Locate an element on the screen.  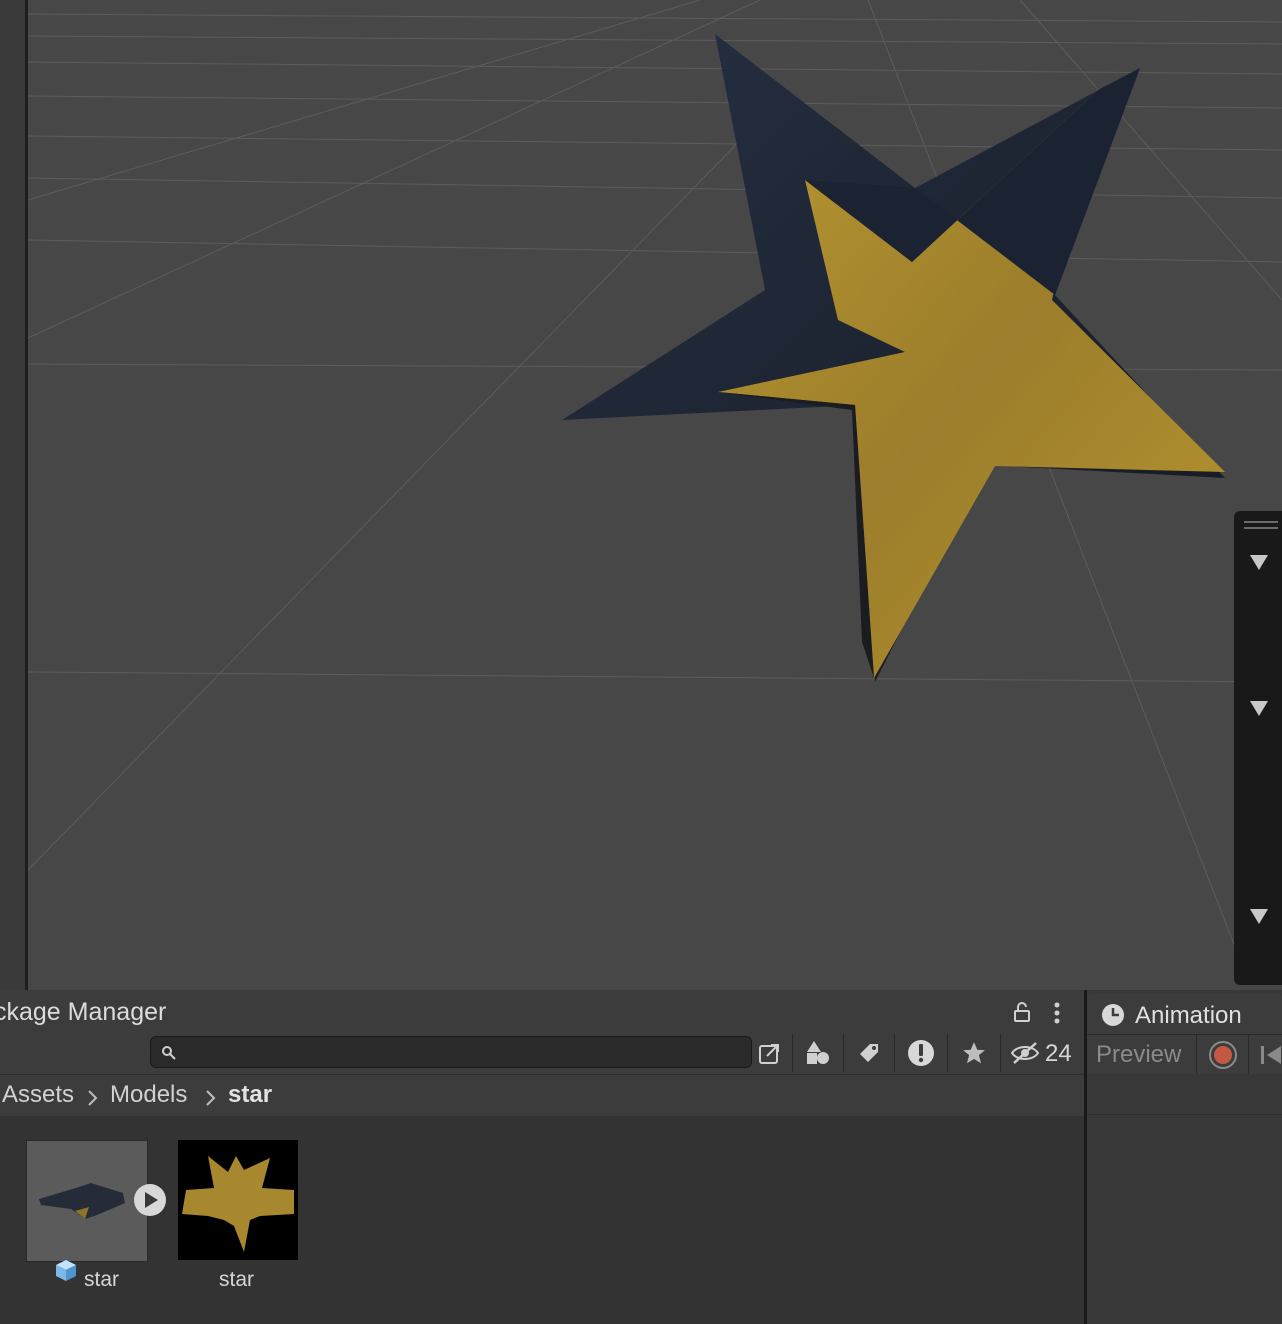
breadcrumb: Assets Models star is located at coordinates (542, 1095).